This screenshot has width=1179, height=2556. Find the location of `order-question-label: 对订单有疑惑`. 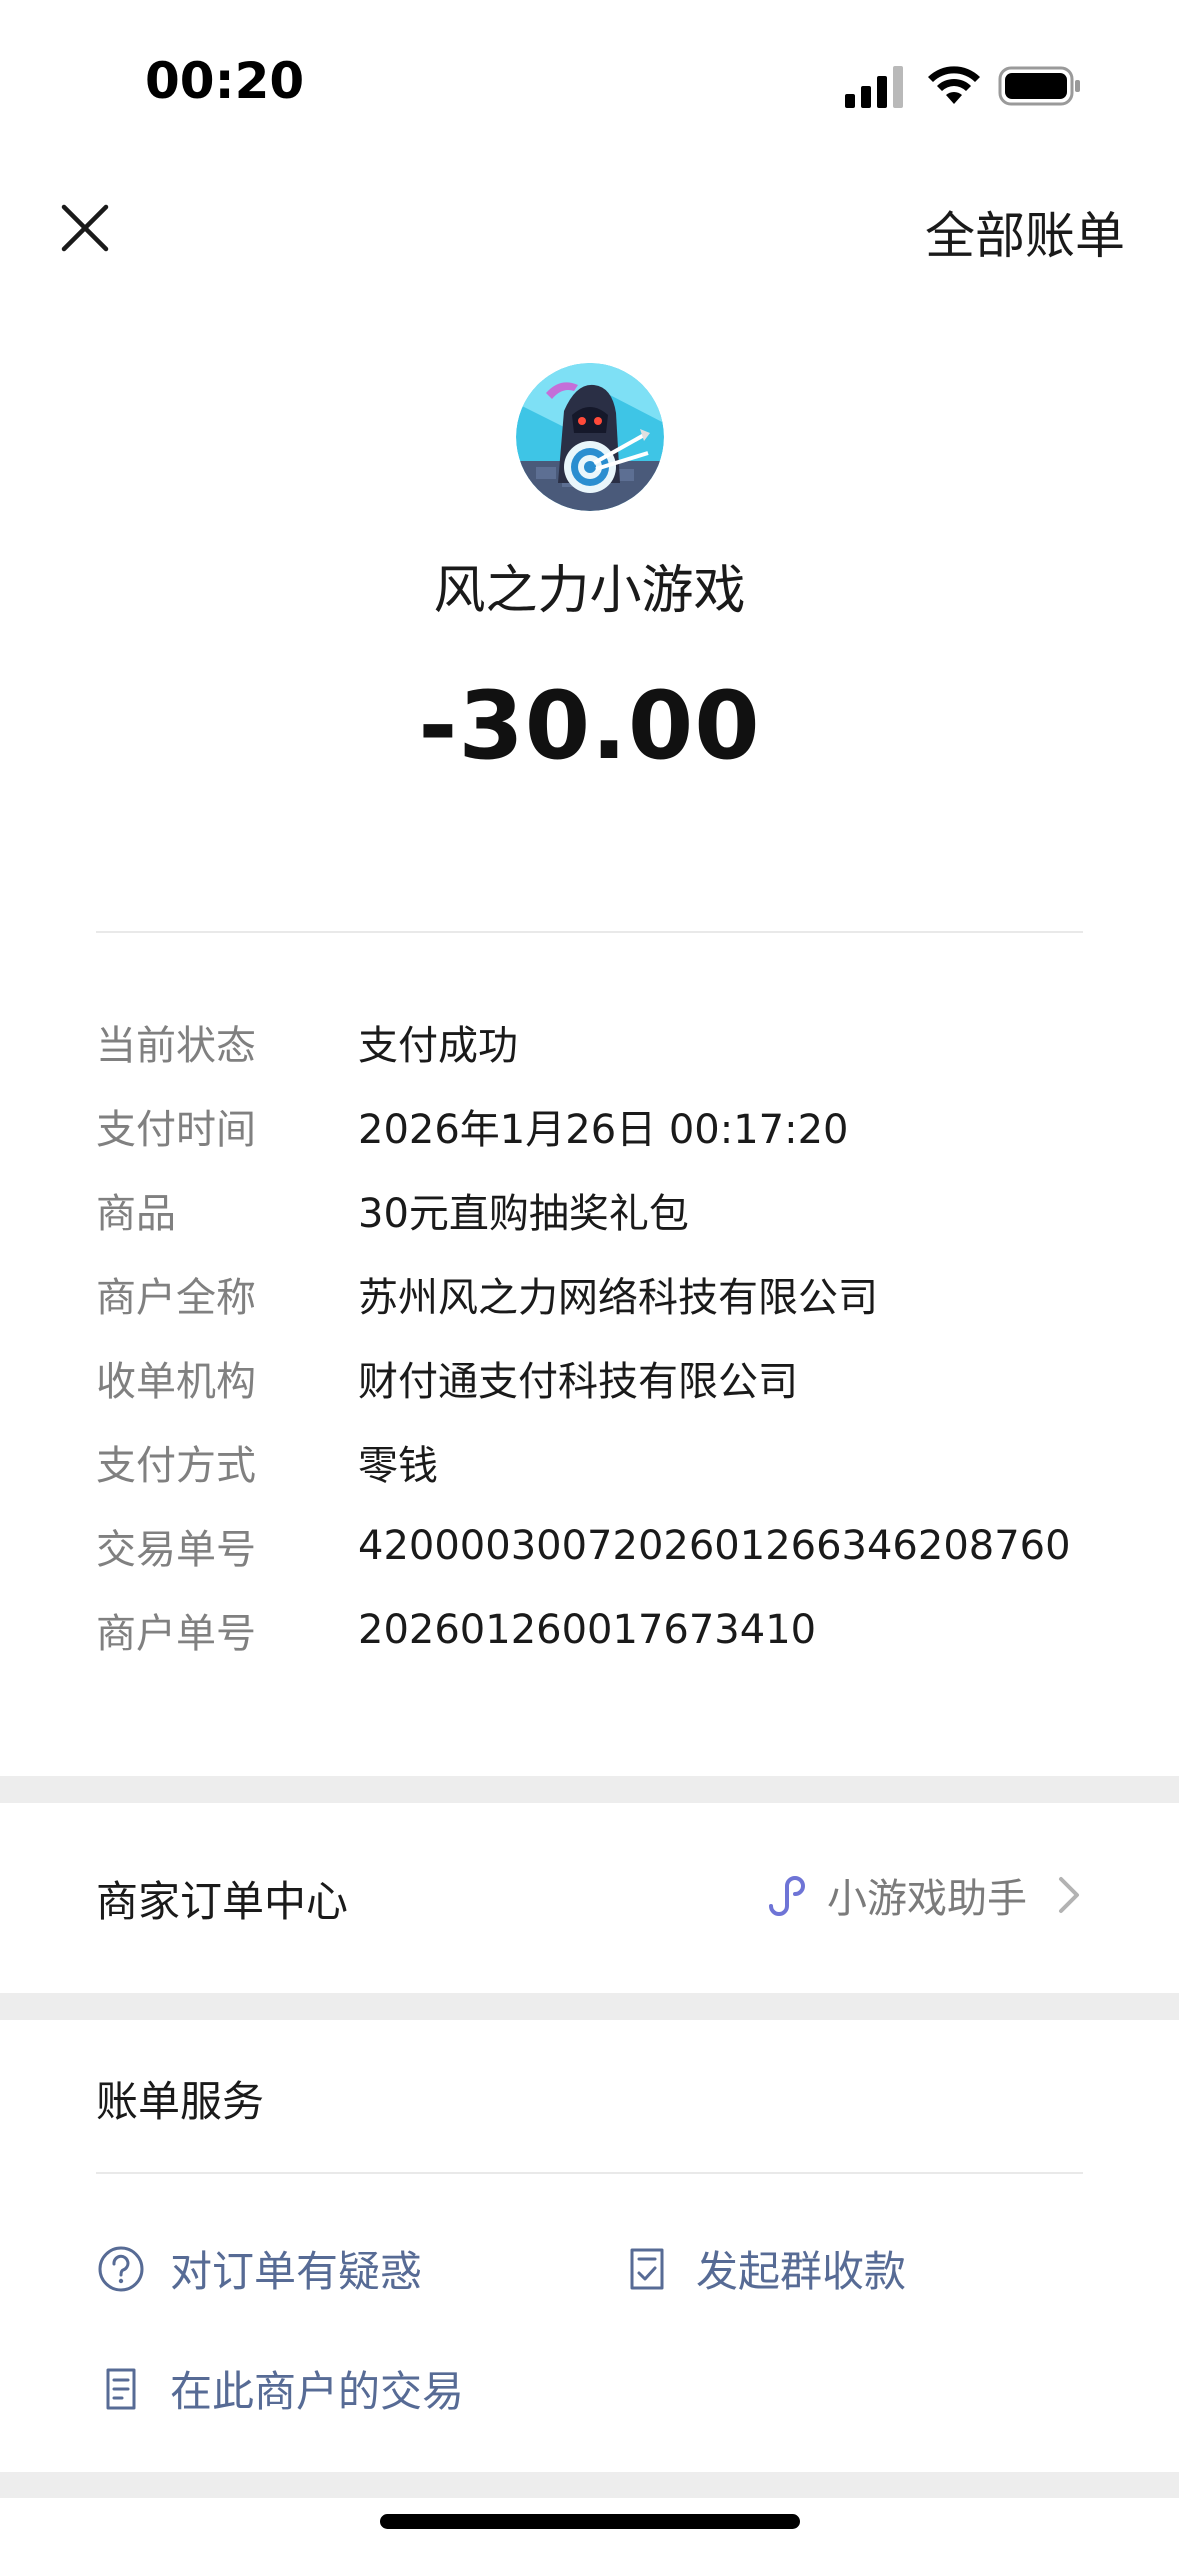

order-question-label: 对订单有疑惑 is located at coordinates (296, 2271).